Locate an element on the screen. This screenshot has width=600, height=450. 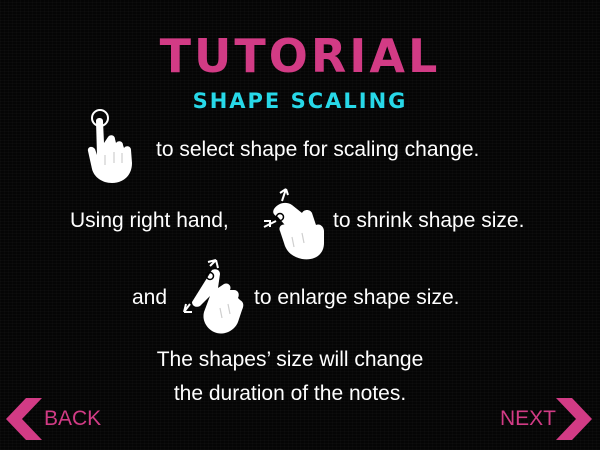
spread-instruction-text: to enlarge shape size. is located at coordinates (357, 297).